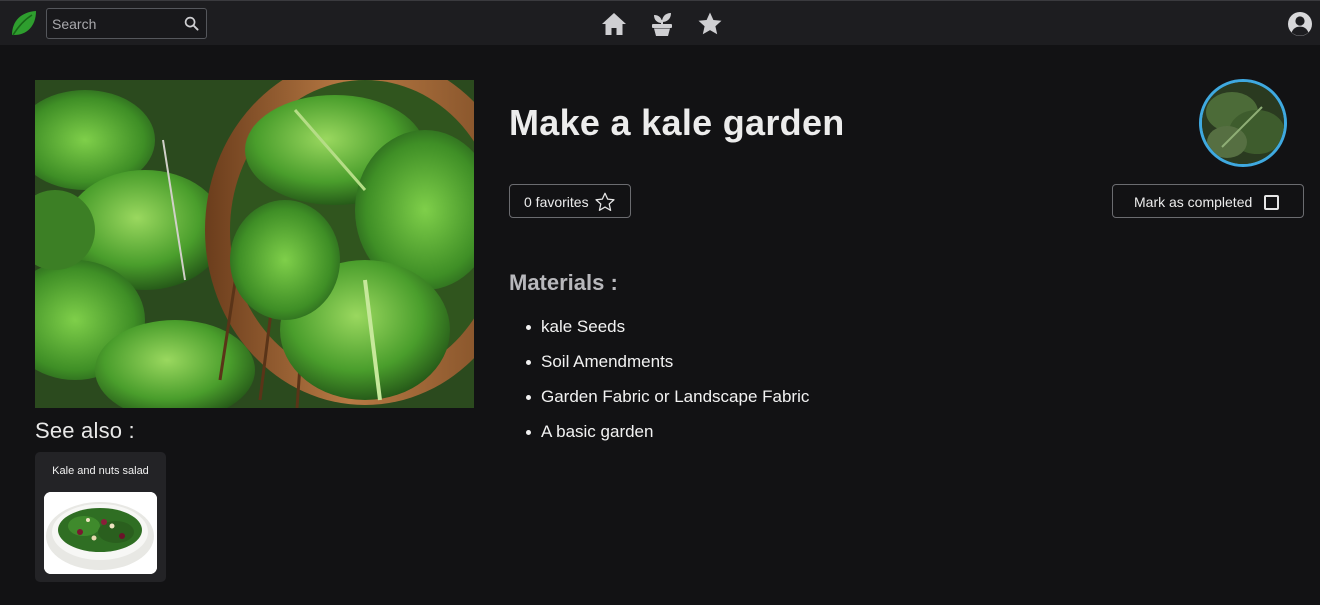 This screenshot has height=605, width=1320. Describe the element at coordinates (100, 533) in the screenshot. I see `kale-salad-thumbnail` at that location.